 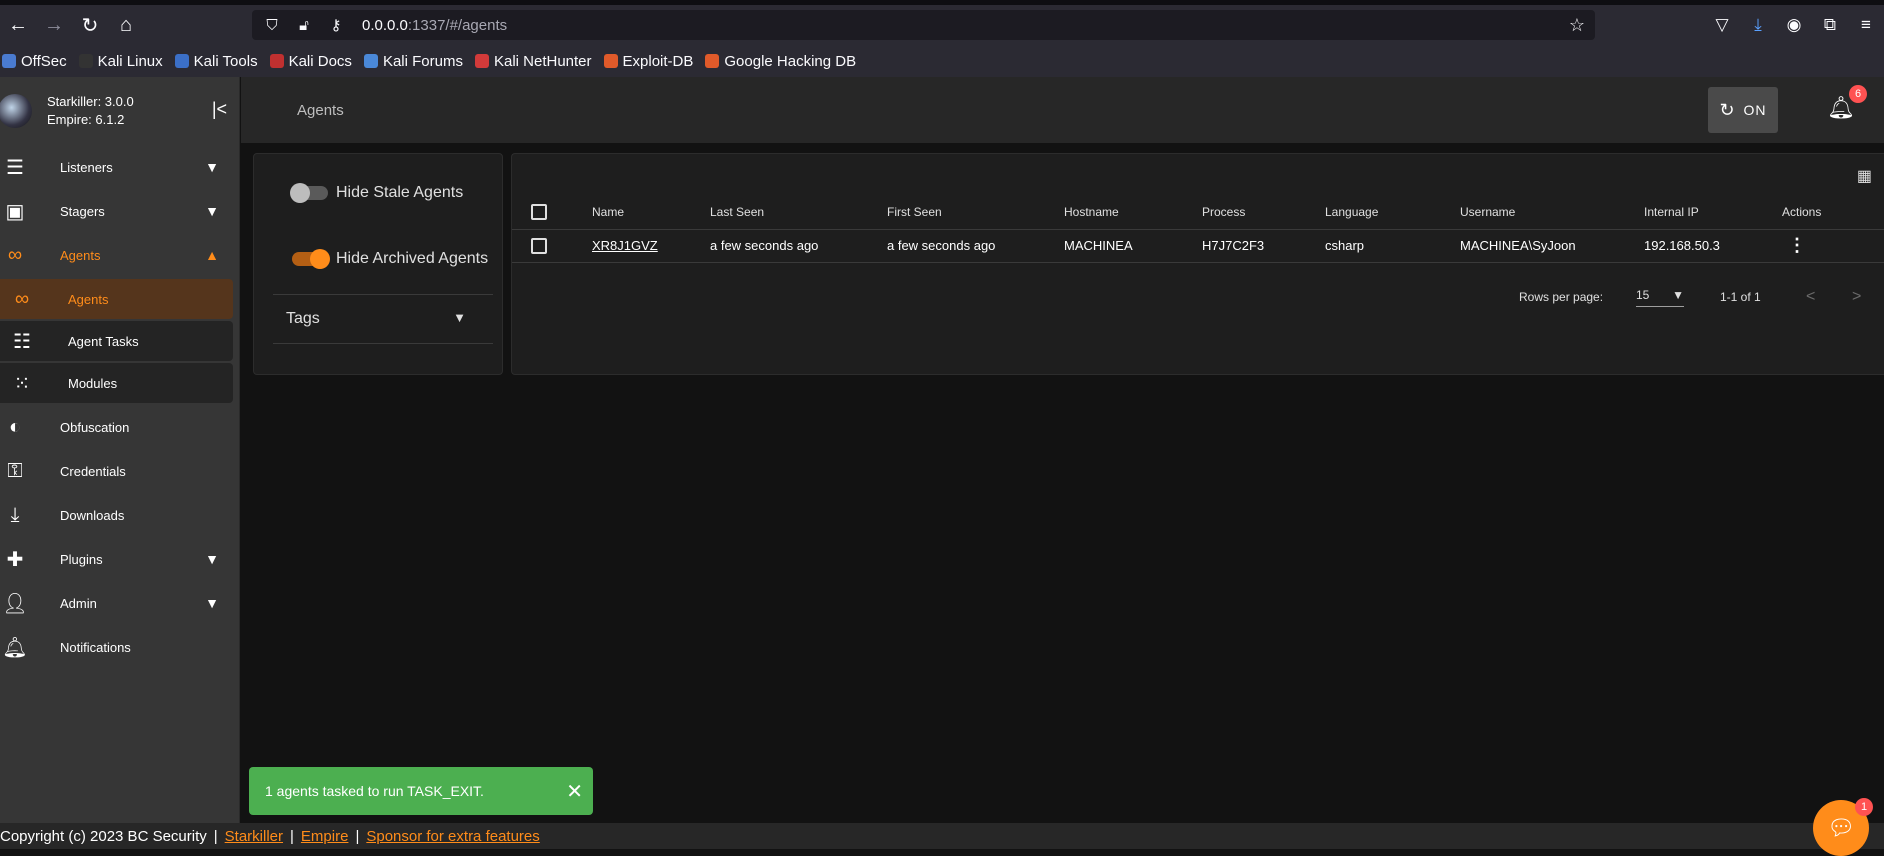 I want to click on sidebar-item-obfuscation: ◐ Obfuscation, so click(x=119, y=427).